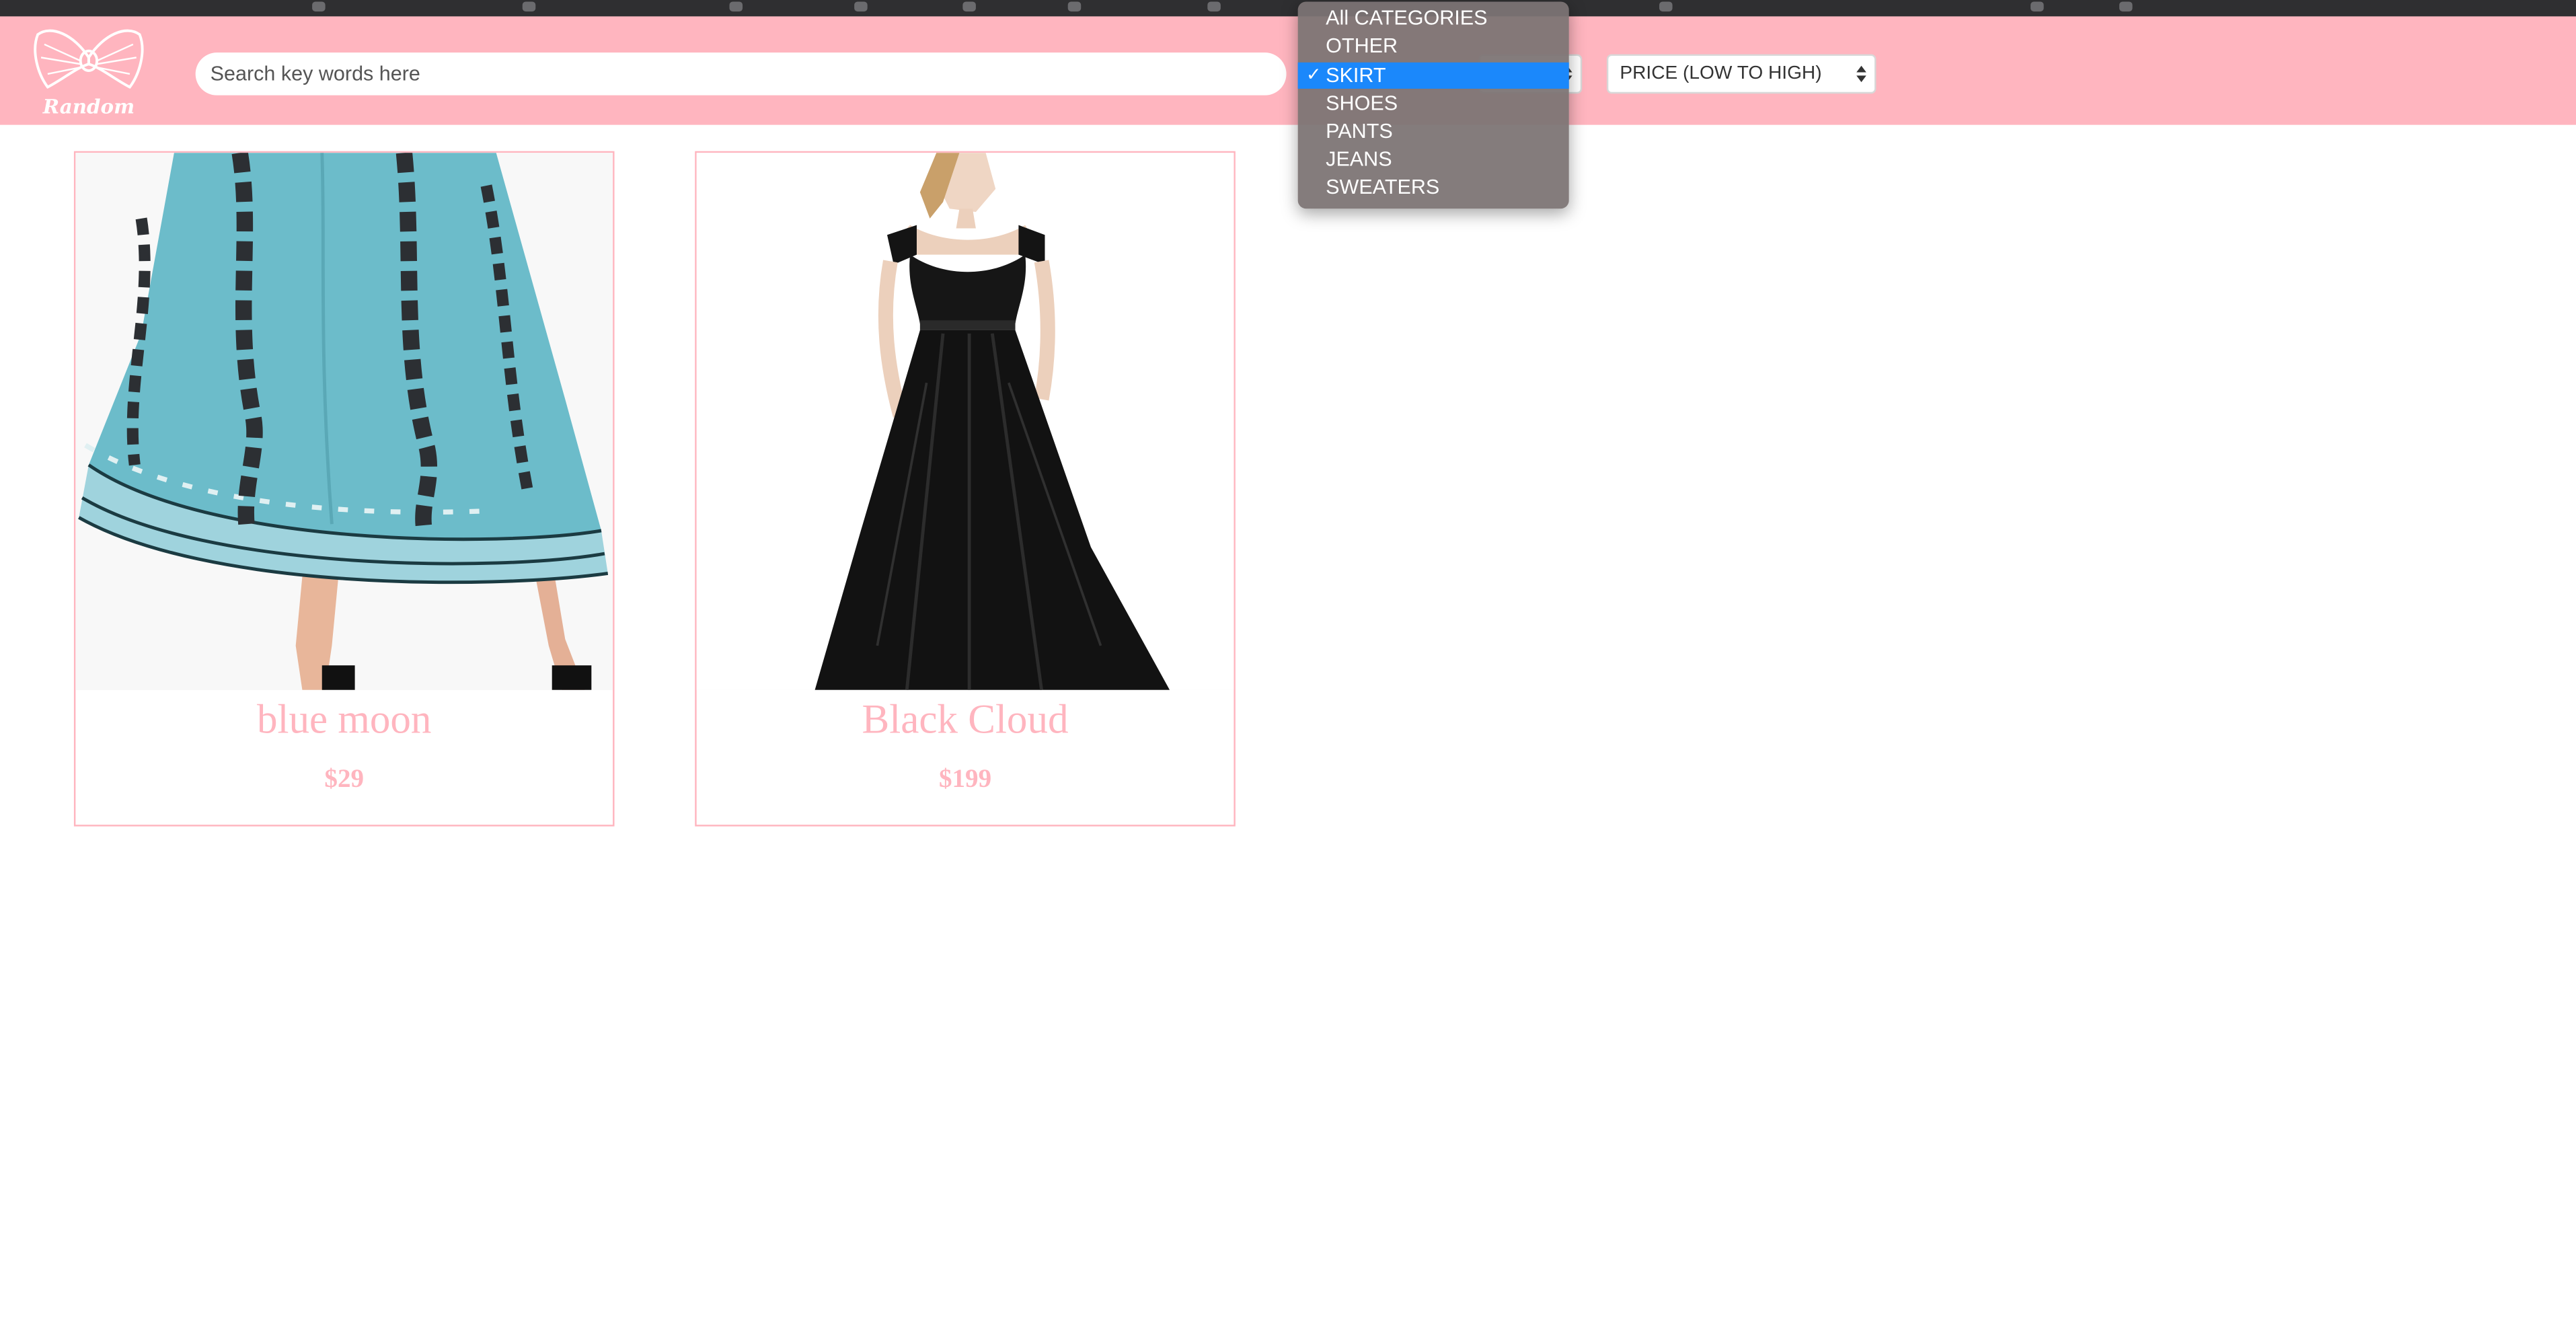  Describe the element at coordinates (1383, 187) in the screenshot. I see `option-label: SWEATERS` at that location.